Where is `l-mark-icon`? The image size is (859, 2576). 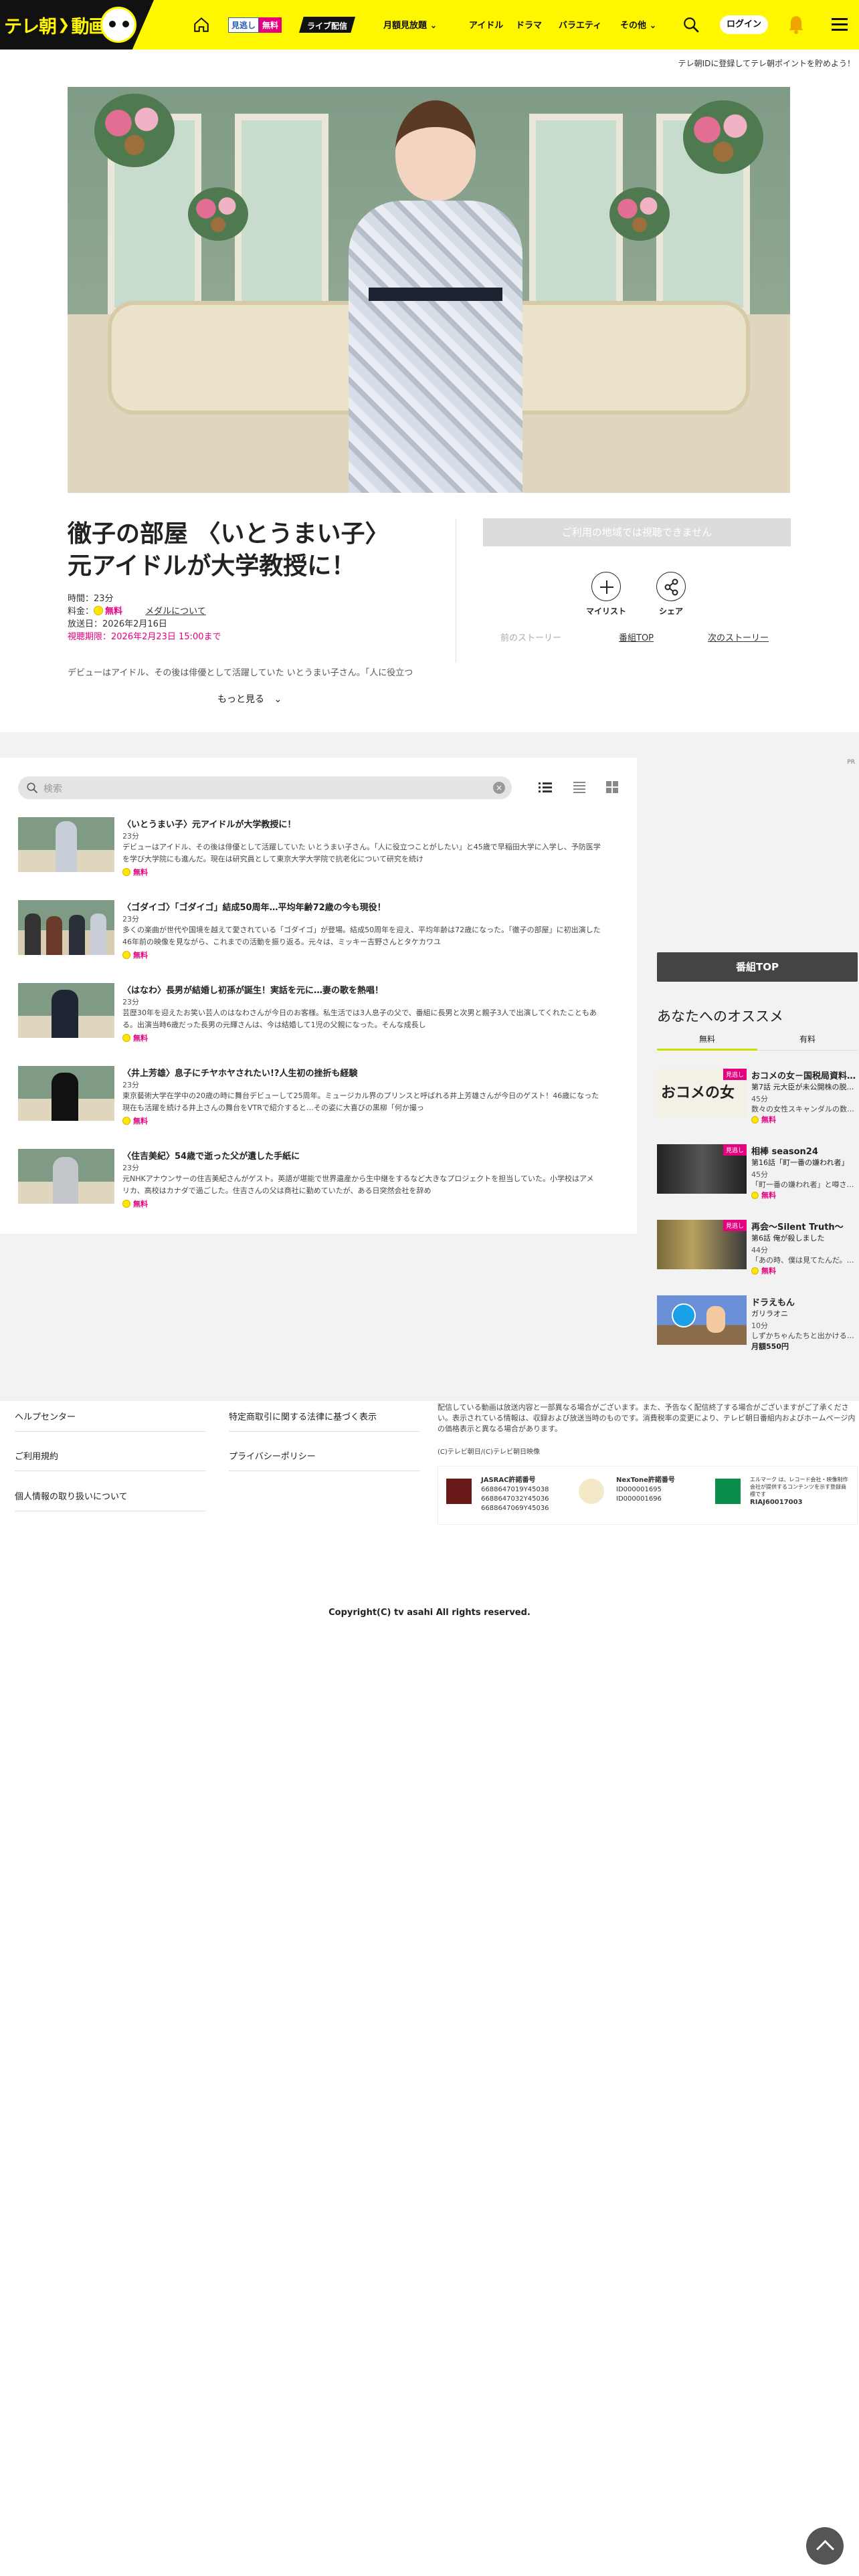 l-mark-icon is located at coordinates (728, 1492).